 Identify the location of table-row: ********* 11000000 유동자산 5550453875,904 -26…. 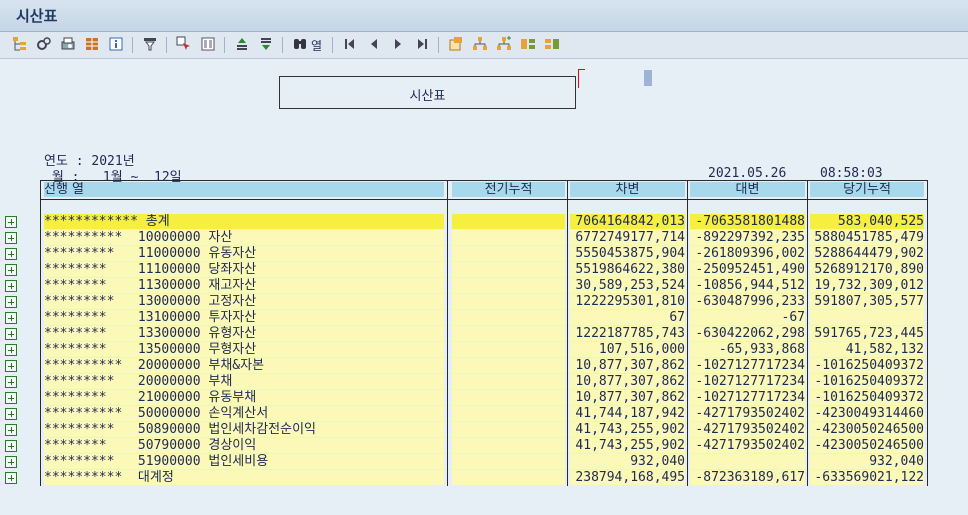
(484, 254).